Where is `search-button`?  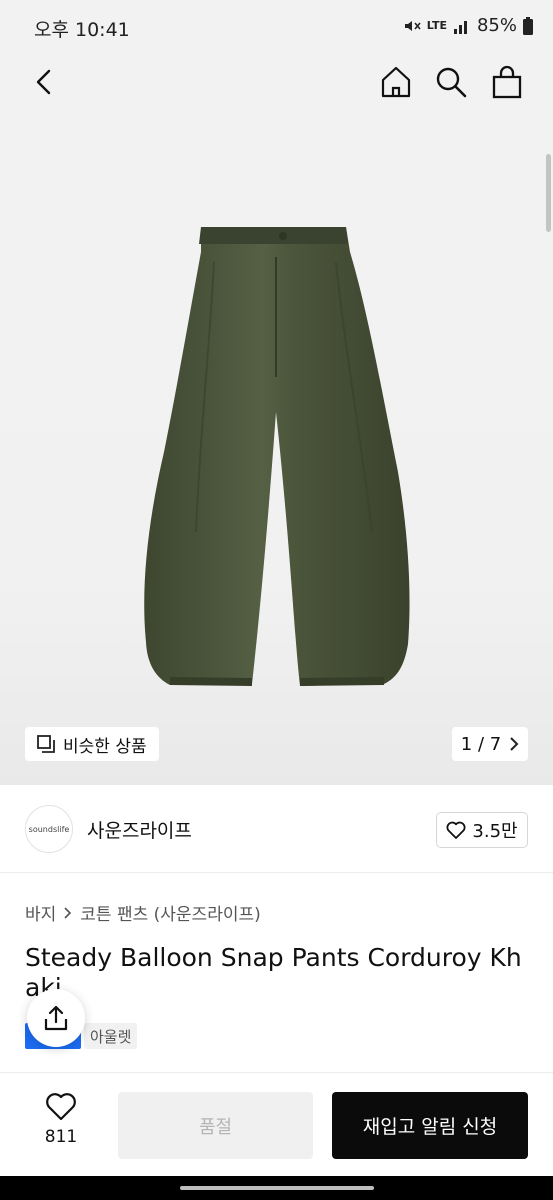 search-button is located at coordinates (451, 82).